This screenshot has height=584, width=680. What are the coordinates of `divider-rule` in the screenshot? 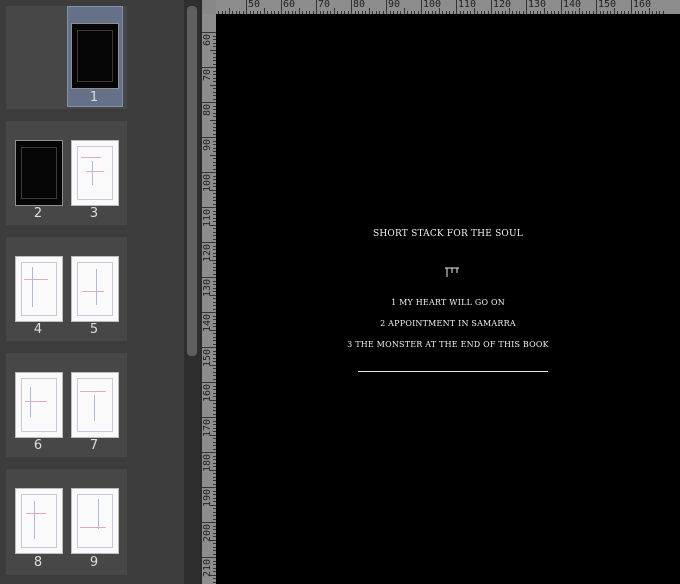 It's located at (453, 371).